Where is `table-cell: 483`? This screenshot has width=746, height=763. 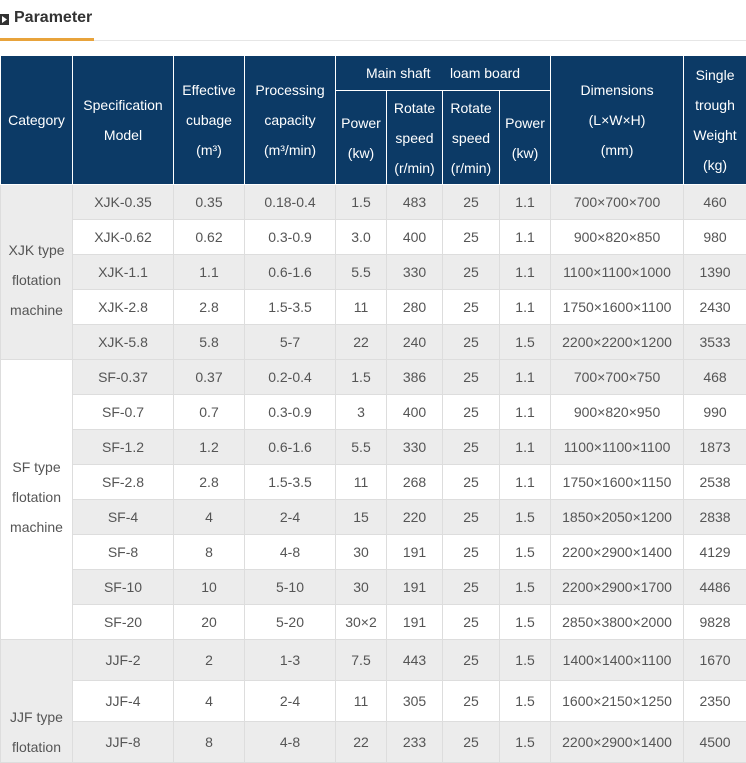 table-cell: 483 is located at coordinates (415, 202).